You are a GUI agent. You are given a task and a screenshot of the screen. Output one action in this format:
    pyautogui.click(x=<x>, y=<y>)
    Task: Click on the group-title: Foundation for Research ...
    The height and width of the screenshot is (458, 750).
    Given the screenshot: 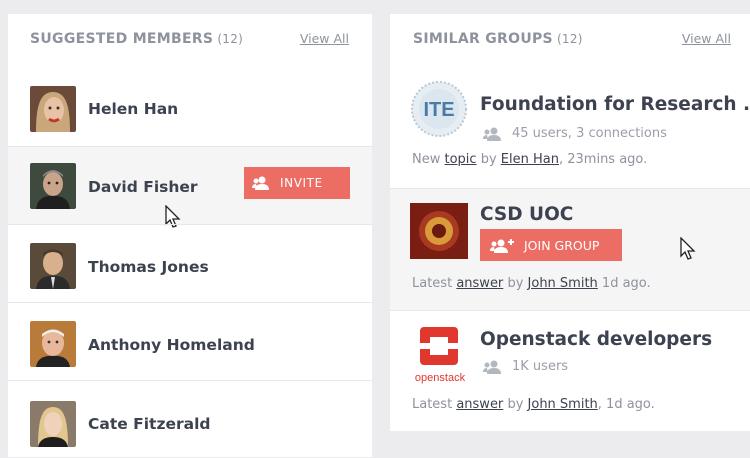 What is the action you would take?
    pyautogui.click(x=615, y=104)
    